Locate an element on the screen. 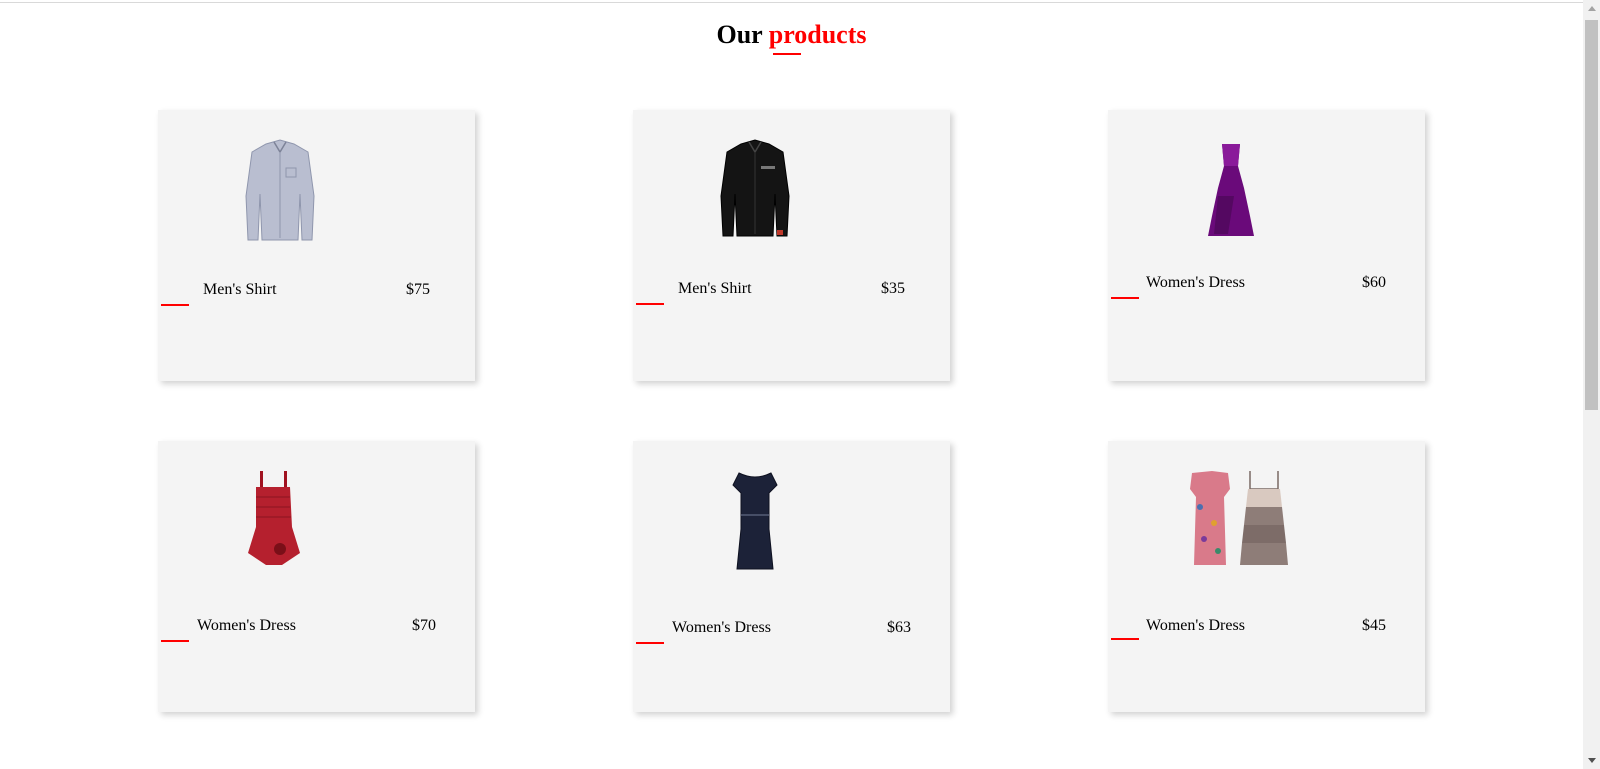 This screenshot has width=1600, height=769. product-price: $45 is located at coordinates (1374, 625).